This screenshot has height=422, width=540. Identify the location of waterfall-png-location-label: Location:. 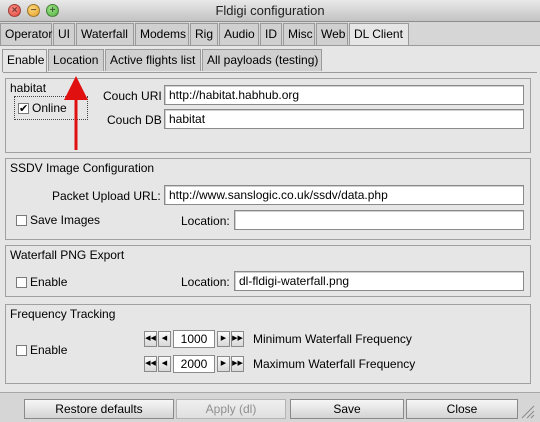
(205, 282).